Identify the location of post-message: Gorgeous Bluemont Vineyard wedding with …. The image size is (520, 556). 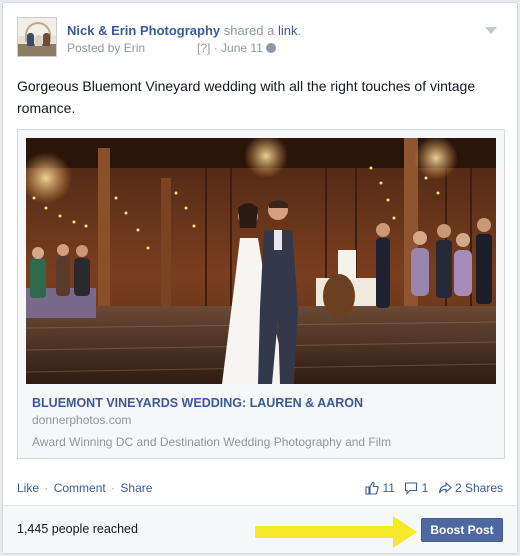
(246, 97).